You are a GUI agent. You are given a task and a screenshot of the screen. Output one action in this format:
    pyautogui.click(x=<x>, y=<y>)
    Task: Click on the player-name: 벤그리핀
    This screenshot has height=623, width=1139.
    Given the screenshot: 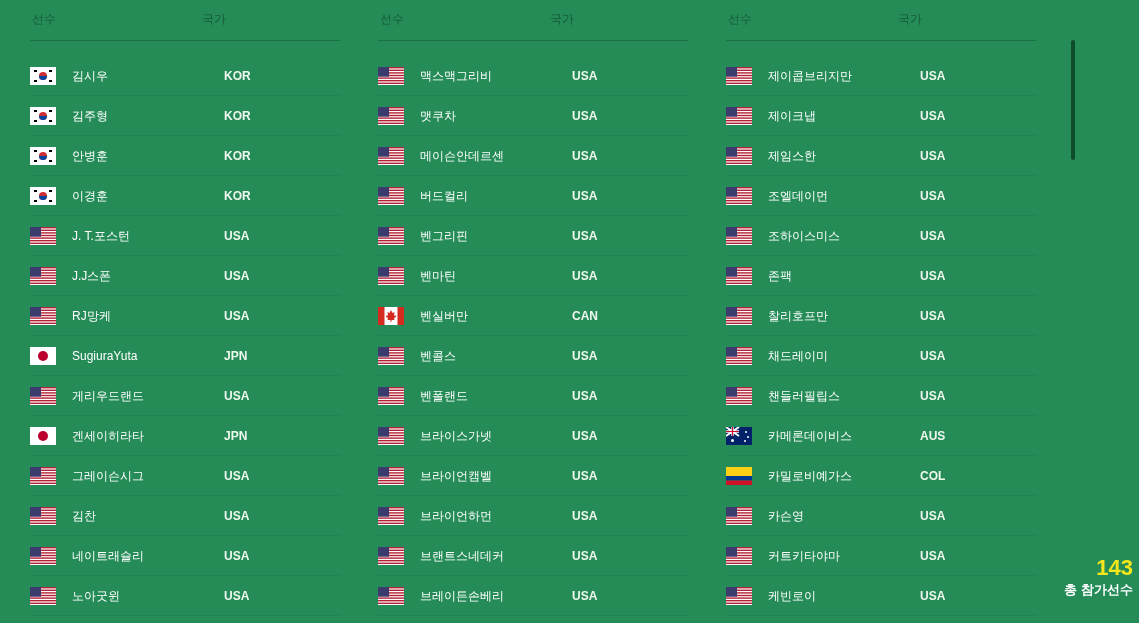 What is the action you would take?
    pyautogui.click(x=444, y=236)
    